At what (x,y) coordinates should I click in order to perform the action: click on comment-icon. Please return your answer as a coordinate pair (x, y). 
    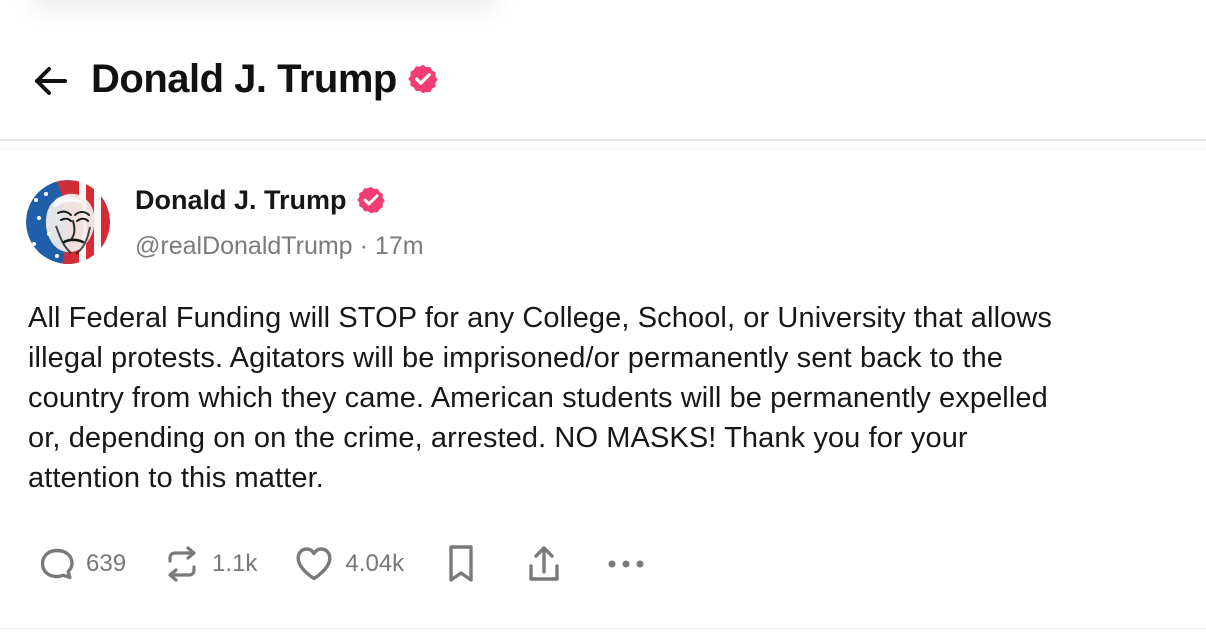
    Looking at the image, I should click on (57, 564).